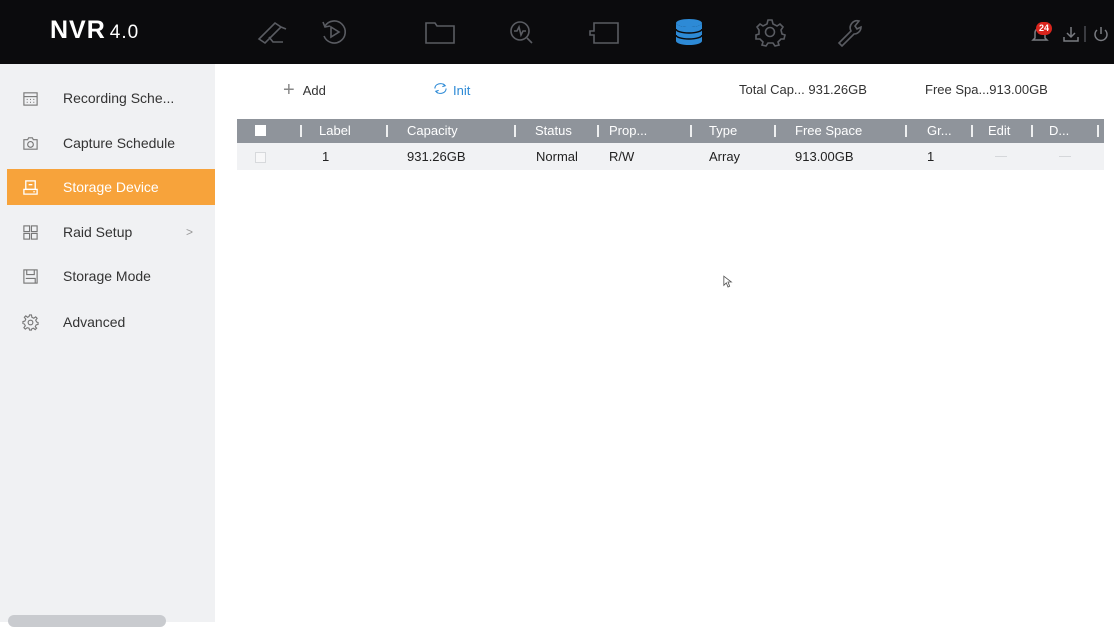 Image resolution: width=1114 pixels, height=627 pixels. I want to click on chevron-right-icon: >, so click(189, 232).